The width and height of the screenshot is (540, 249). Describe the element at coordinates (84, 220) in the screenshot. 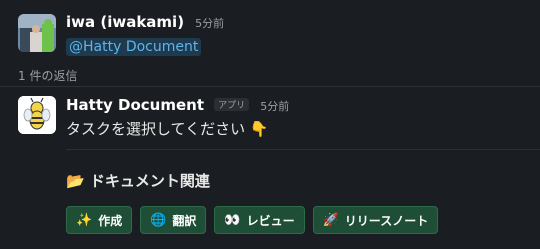

I see `sparkles-icon: ✨` at that location.